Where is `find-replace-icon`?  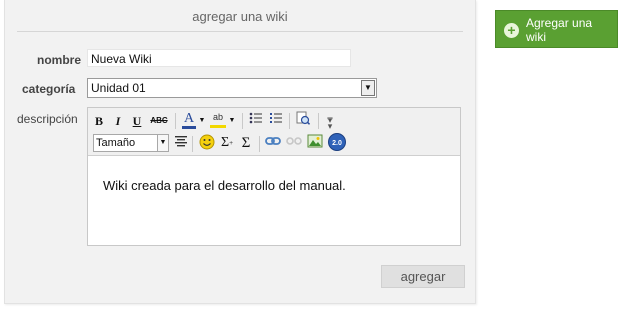
find-replace-icon is located at coordinates (303, 120).